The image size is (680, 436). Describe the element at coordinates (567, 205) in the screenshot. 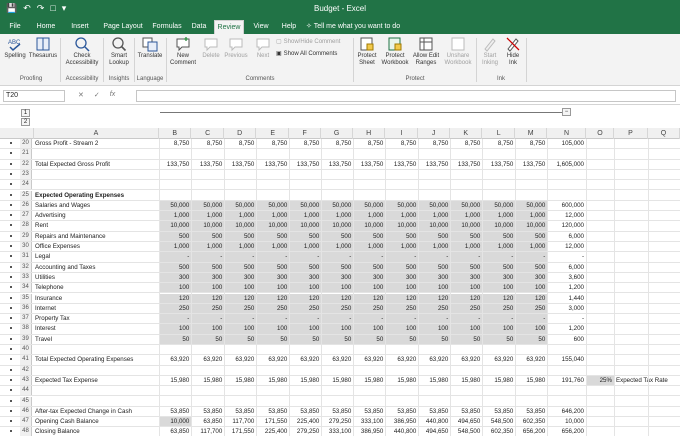

I see `total-cell: 600,000` at that location.